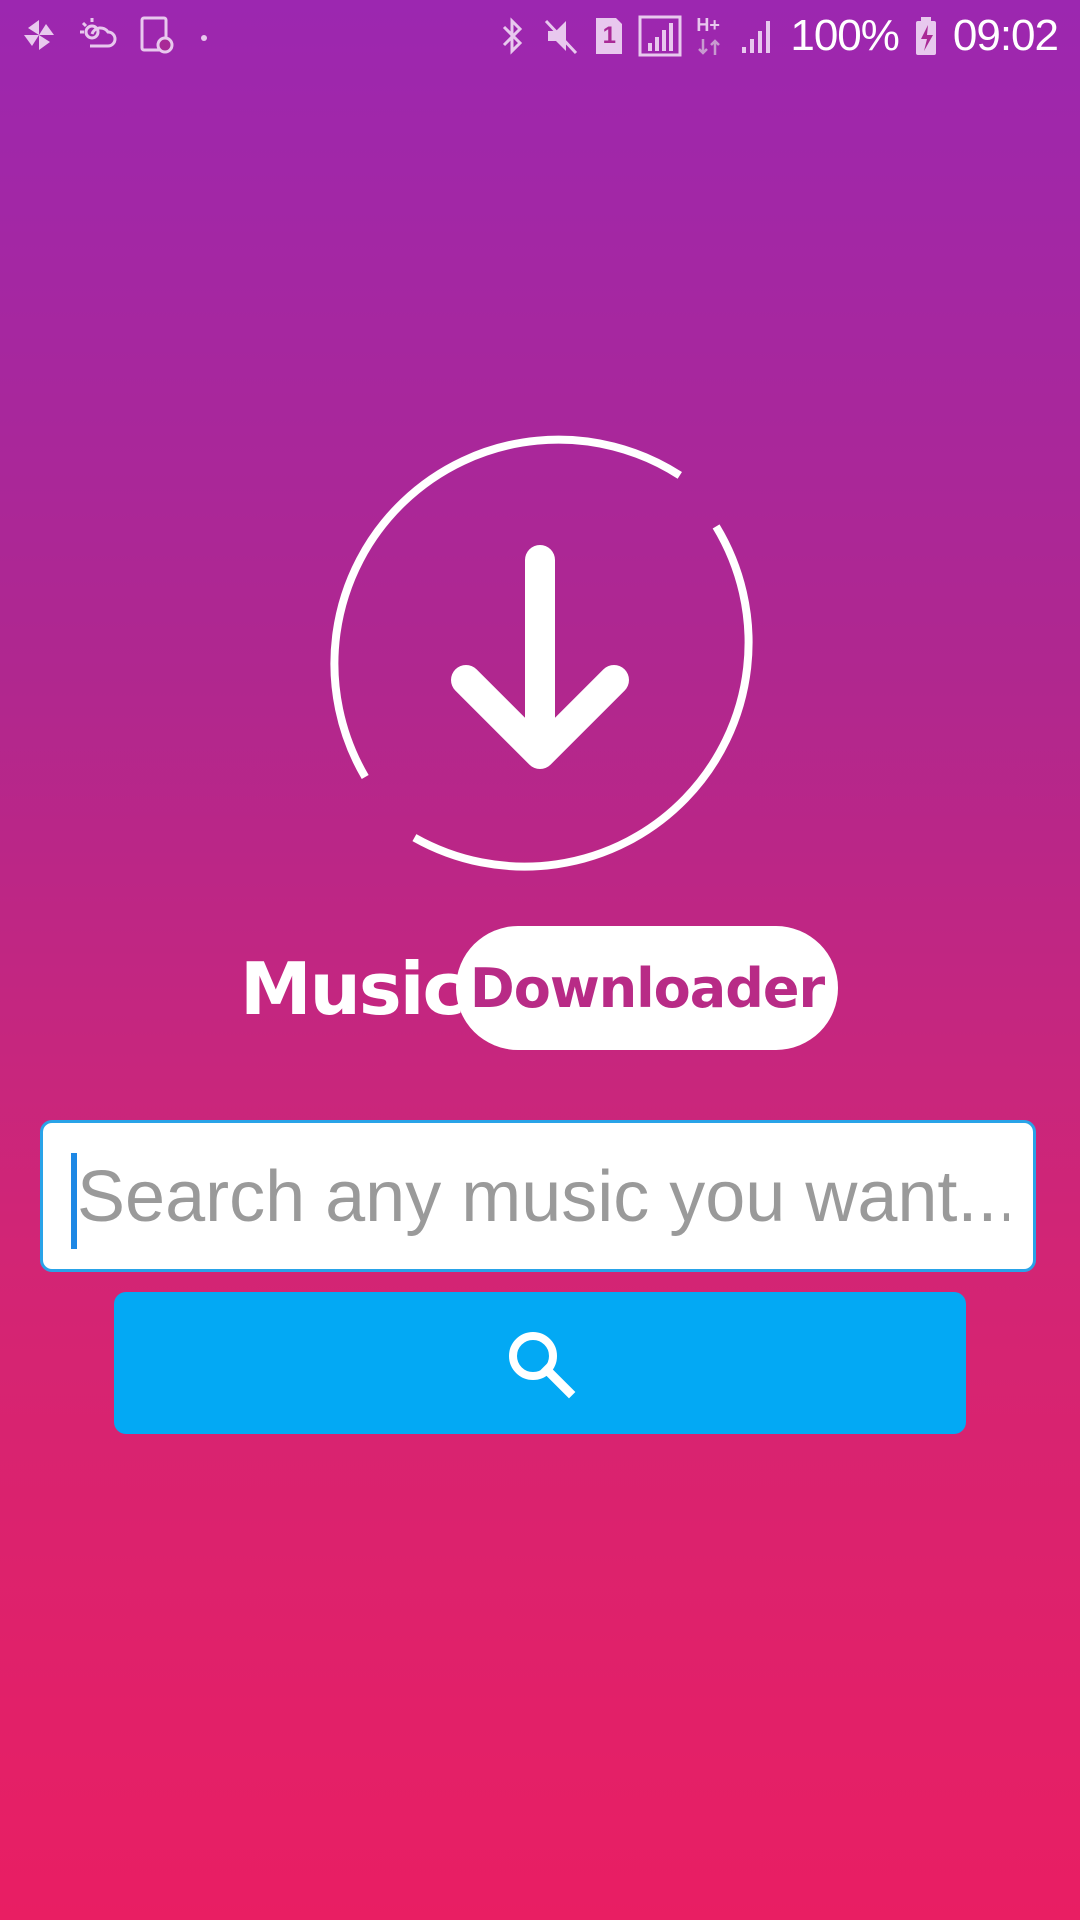  I want to click on app-brand: Music Downloader, so click(540, 988).